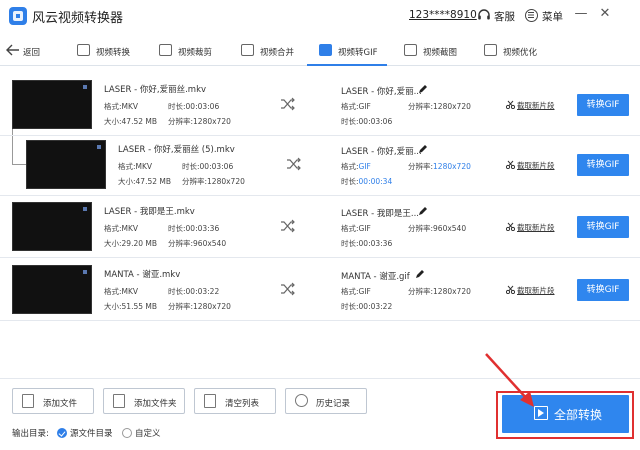 Image resolution: width=640 pixels, height=450 pixels. What do you see at coordinates (144, 401) in the screenshot?
I see `add-folder-button: 添加文件夹` at bounding box center [144, 401].